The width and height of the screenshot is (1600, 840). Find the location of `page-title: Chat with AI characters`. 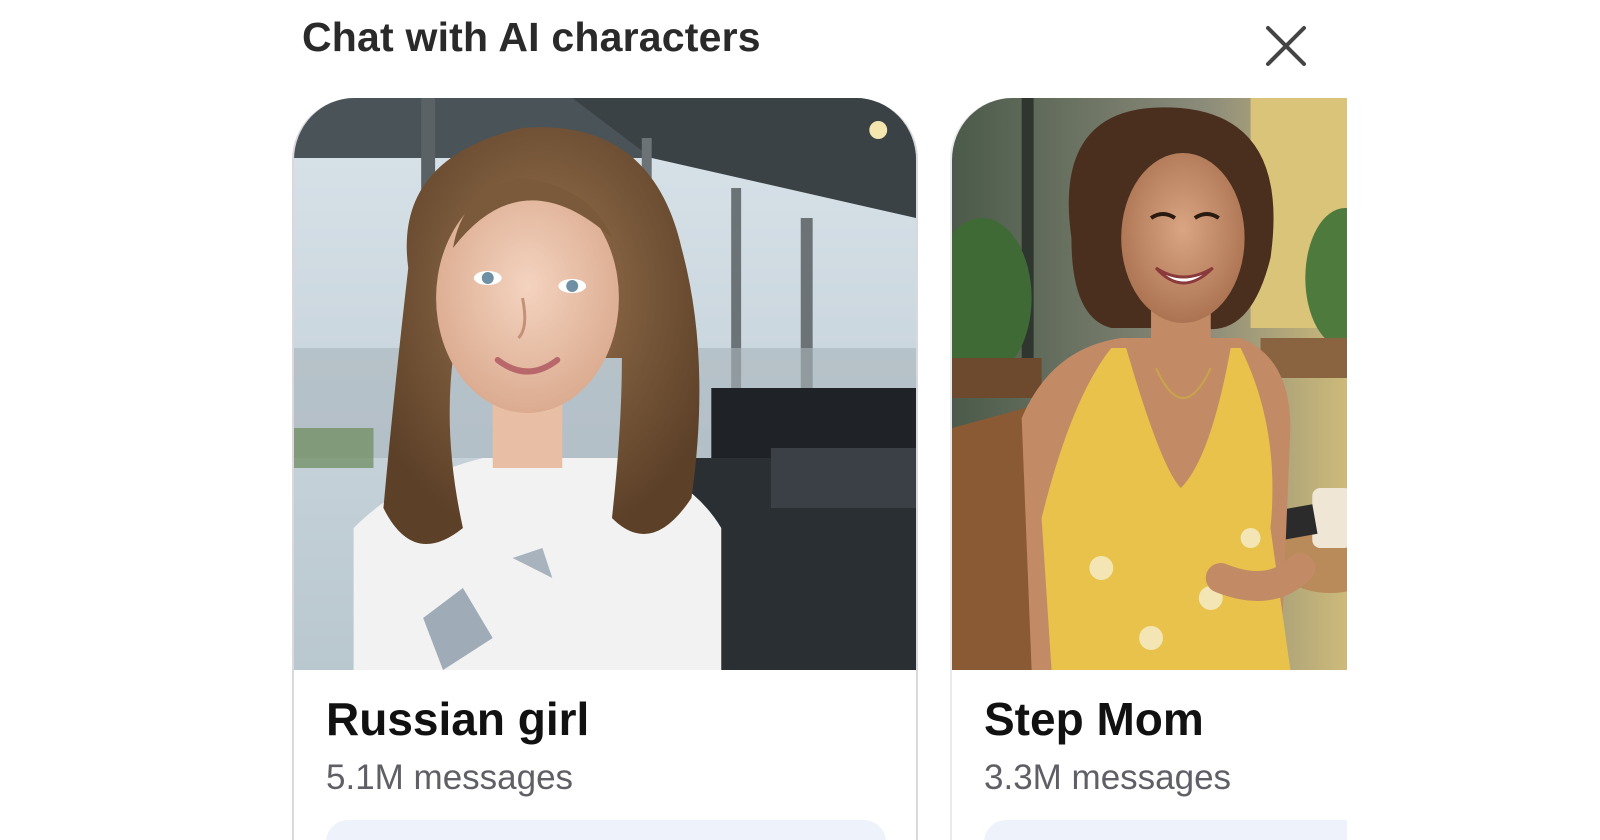

page-title: Chat with AI characters is located at coordinates (531, 37).